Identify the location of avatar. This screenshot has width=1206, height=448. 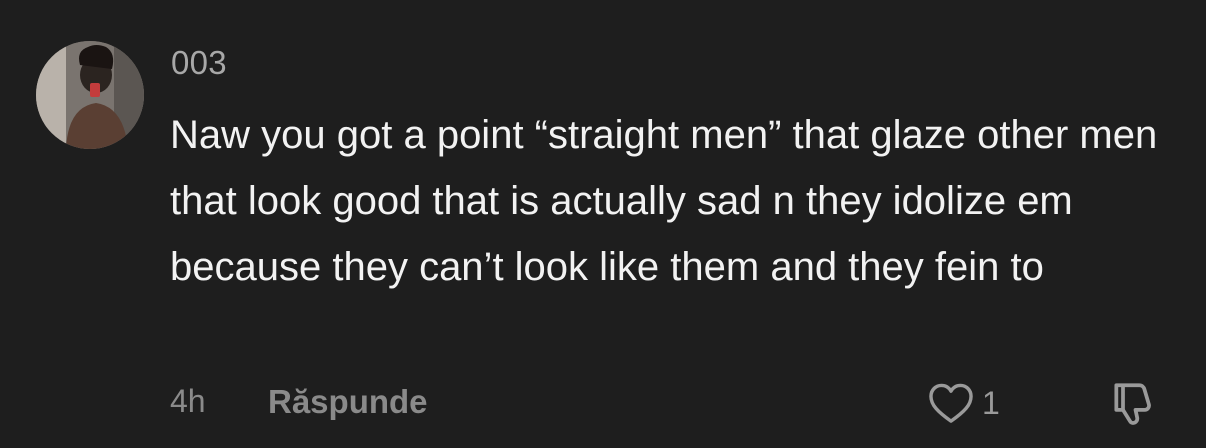
(90, 95).